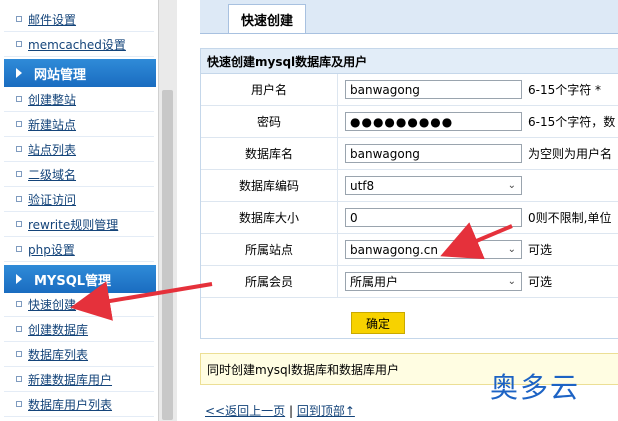  I want to click on sidebar-scrollbar, so click(167, 210).